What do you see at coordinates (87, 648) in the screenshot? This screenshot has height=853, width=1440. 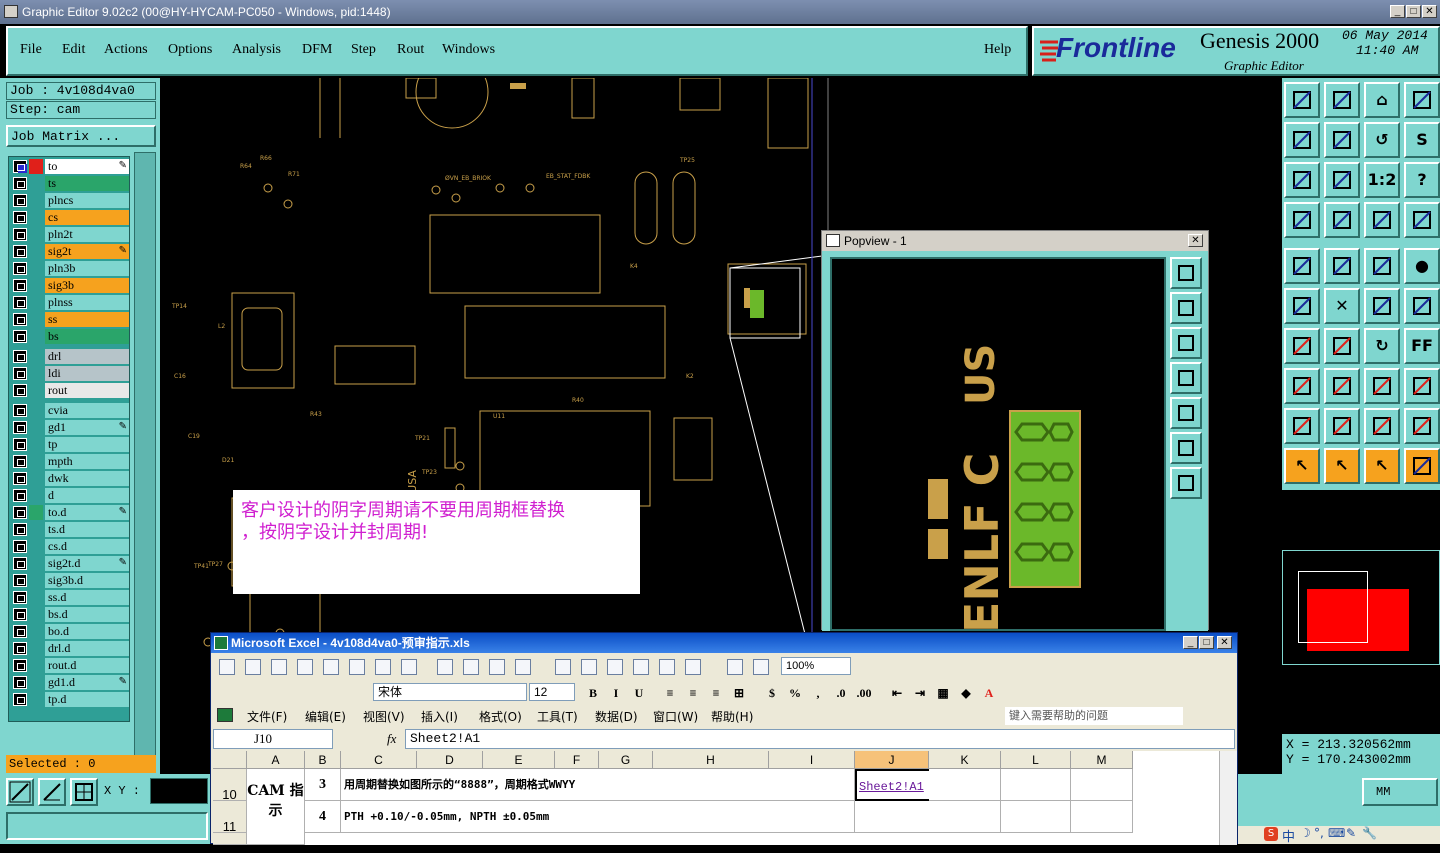 I see `layer-name: drl.d` at bounding box center [87, 648].